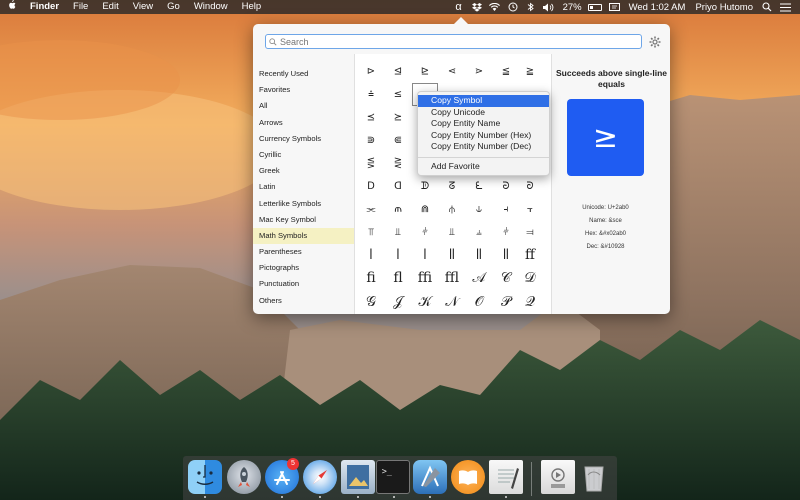  Describe the element at coordinates (479, 302) in the screenshot. I see `symbol-cell: 𝒪` at that location.